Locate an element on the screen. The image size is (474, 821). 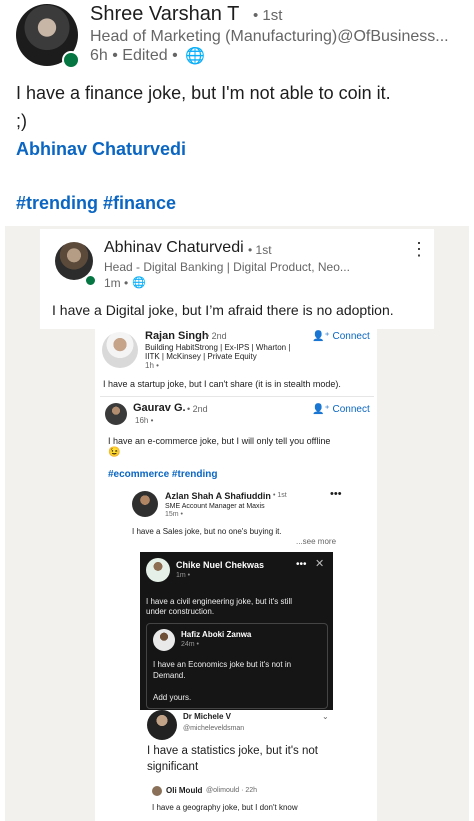
chevron-down-icon: ⌄ is located at coordinates (325, 716).